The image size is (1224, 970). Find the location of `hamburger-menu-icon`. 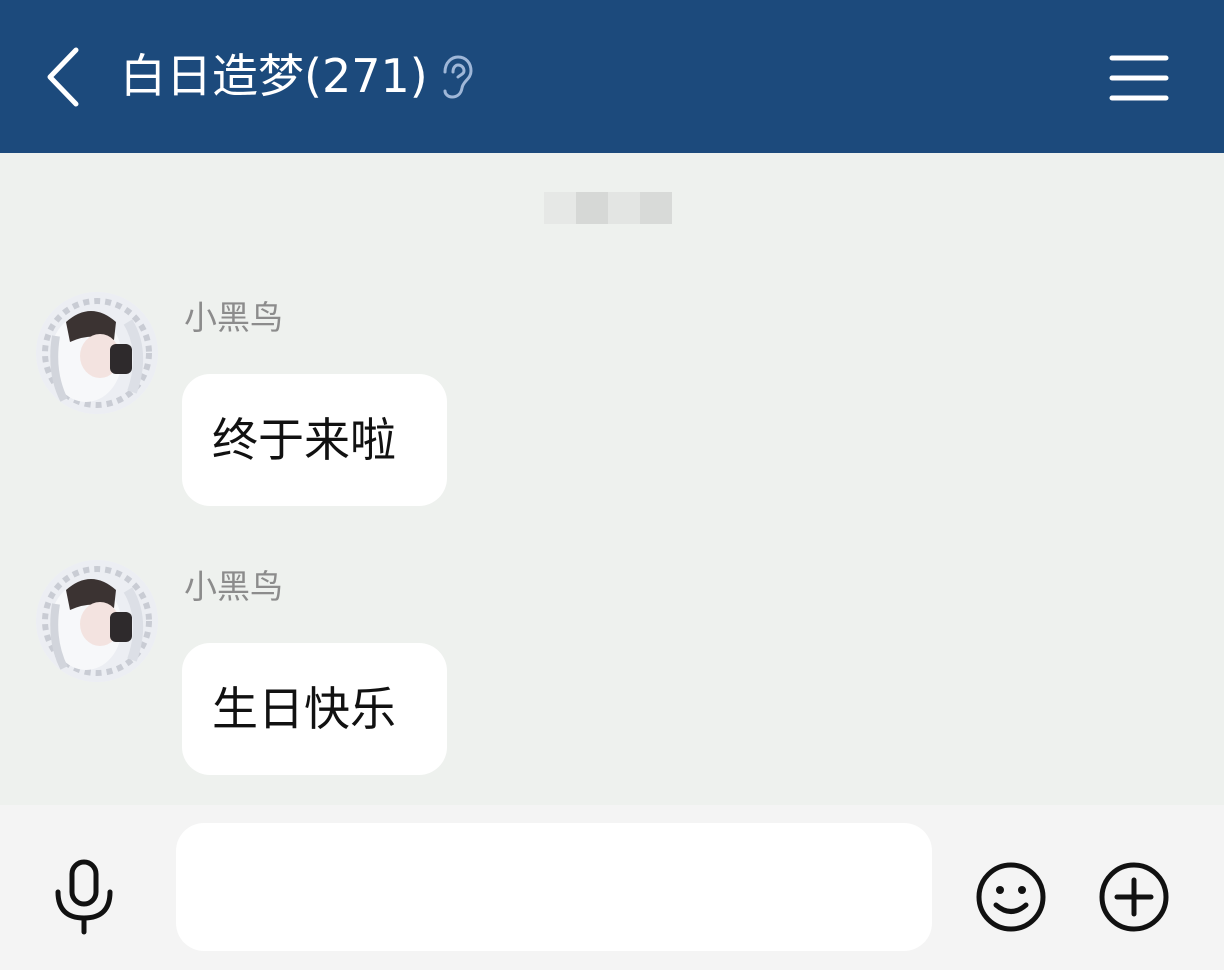

hamburger-menu-icon is located at coordinates (1139, 78).